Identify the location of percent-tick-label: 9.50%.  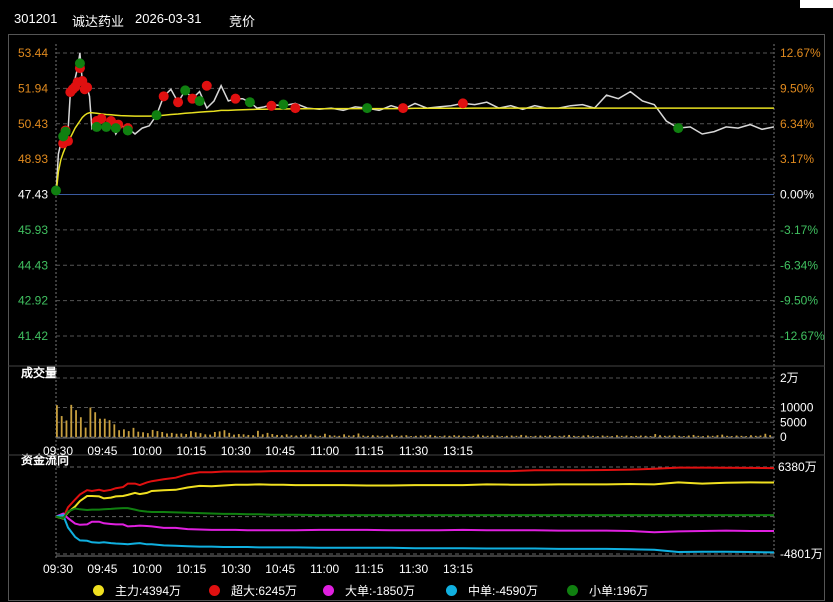
(797, 88).